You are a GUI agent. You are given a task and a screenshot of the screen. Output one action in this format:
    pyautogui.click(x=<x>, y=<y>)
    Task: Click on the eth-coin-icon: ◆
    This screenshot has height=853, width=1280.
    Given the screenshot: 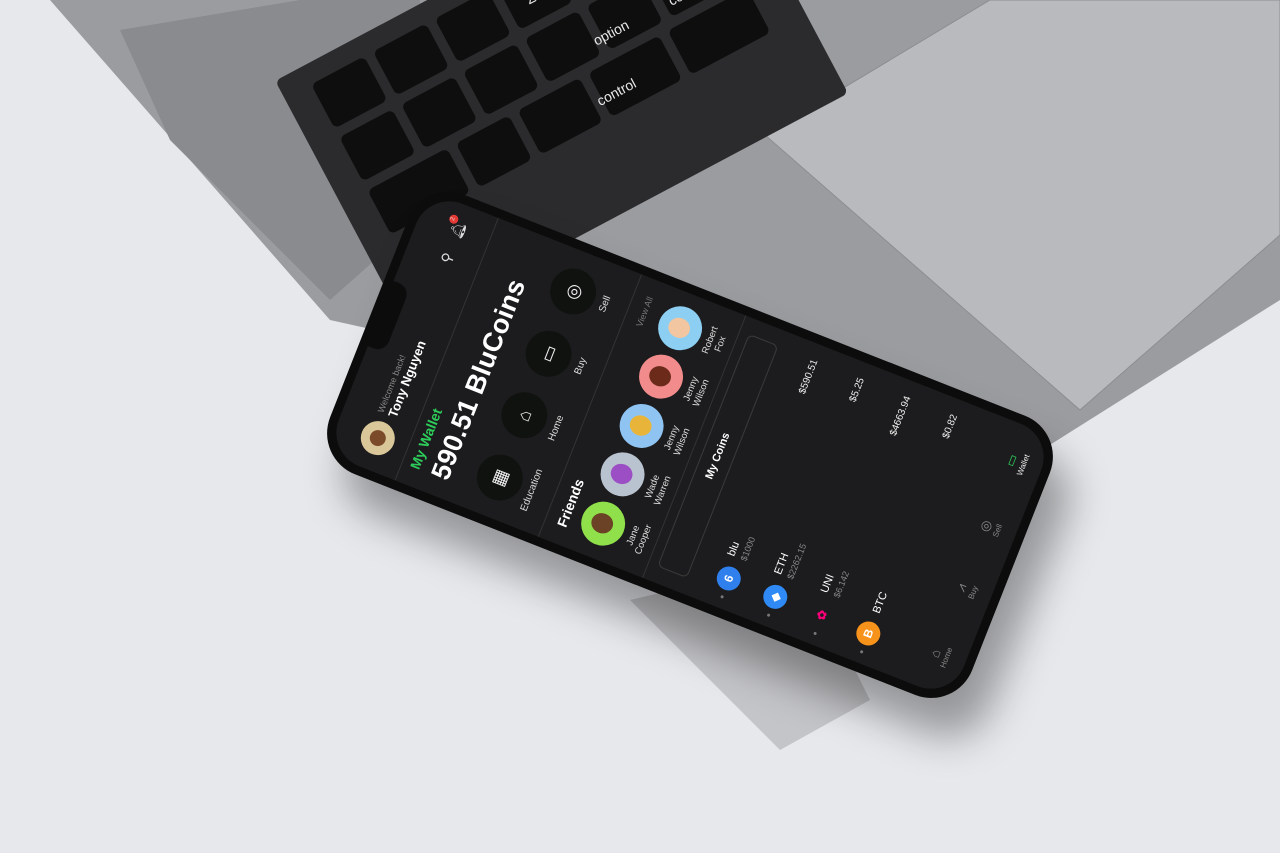 What is the action you would take?
    pyautogui.click(x=775, y=597)
    